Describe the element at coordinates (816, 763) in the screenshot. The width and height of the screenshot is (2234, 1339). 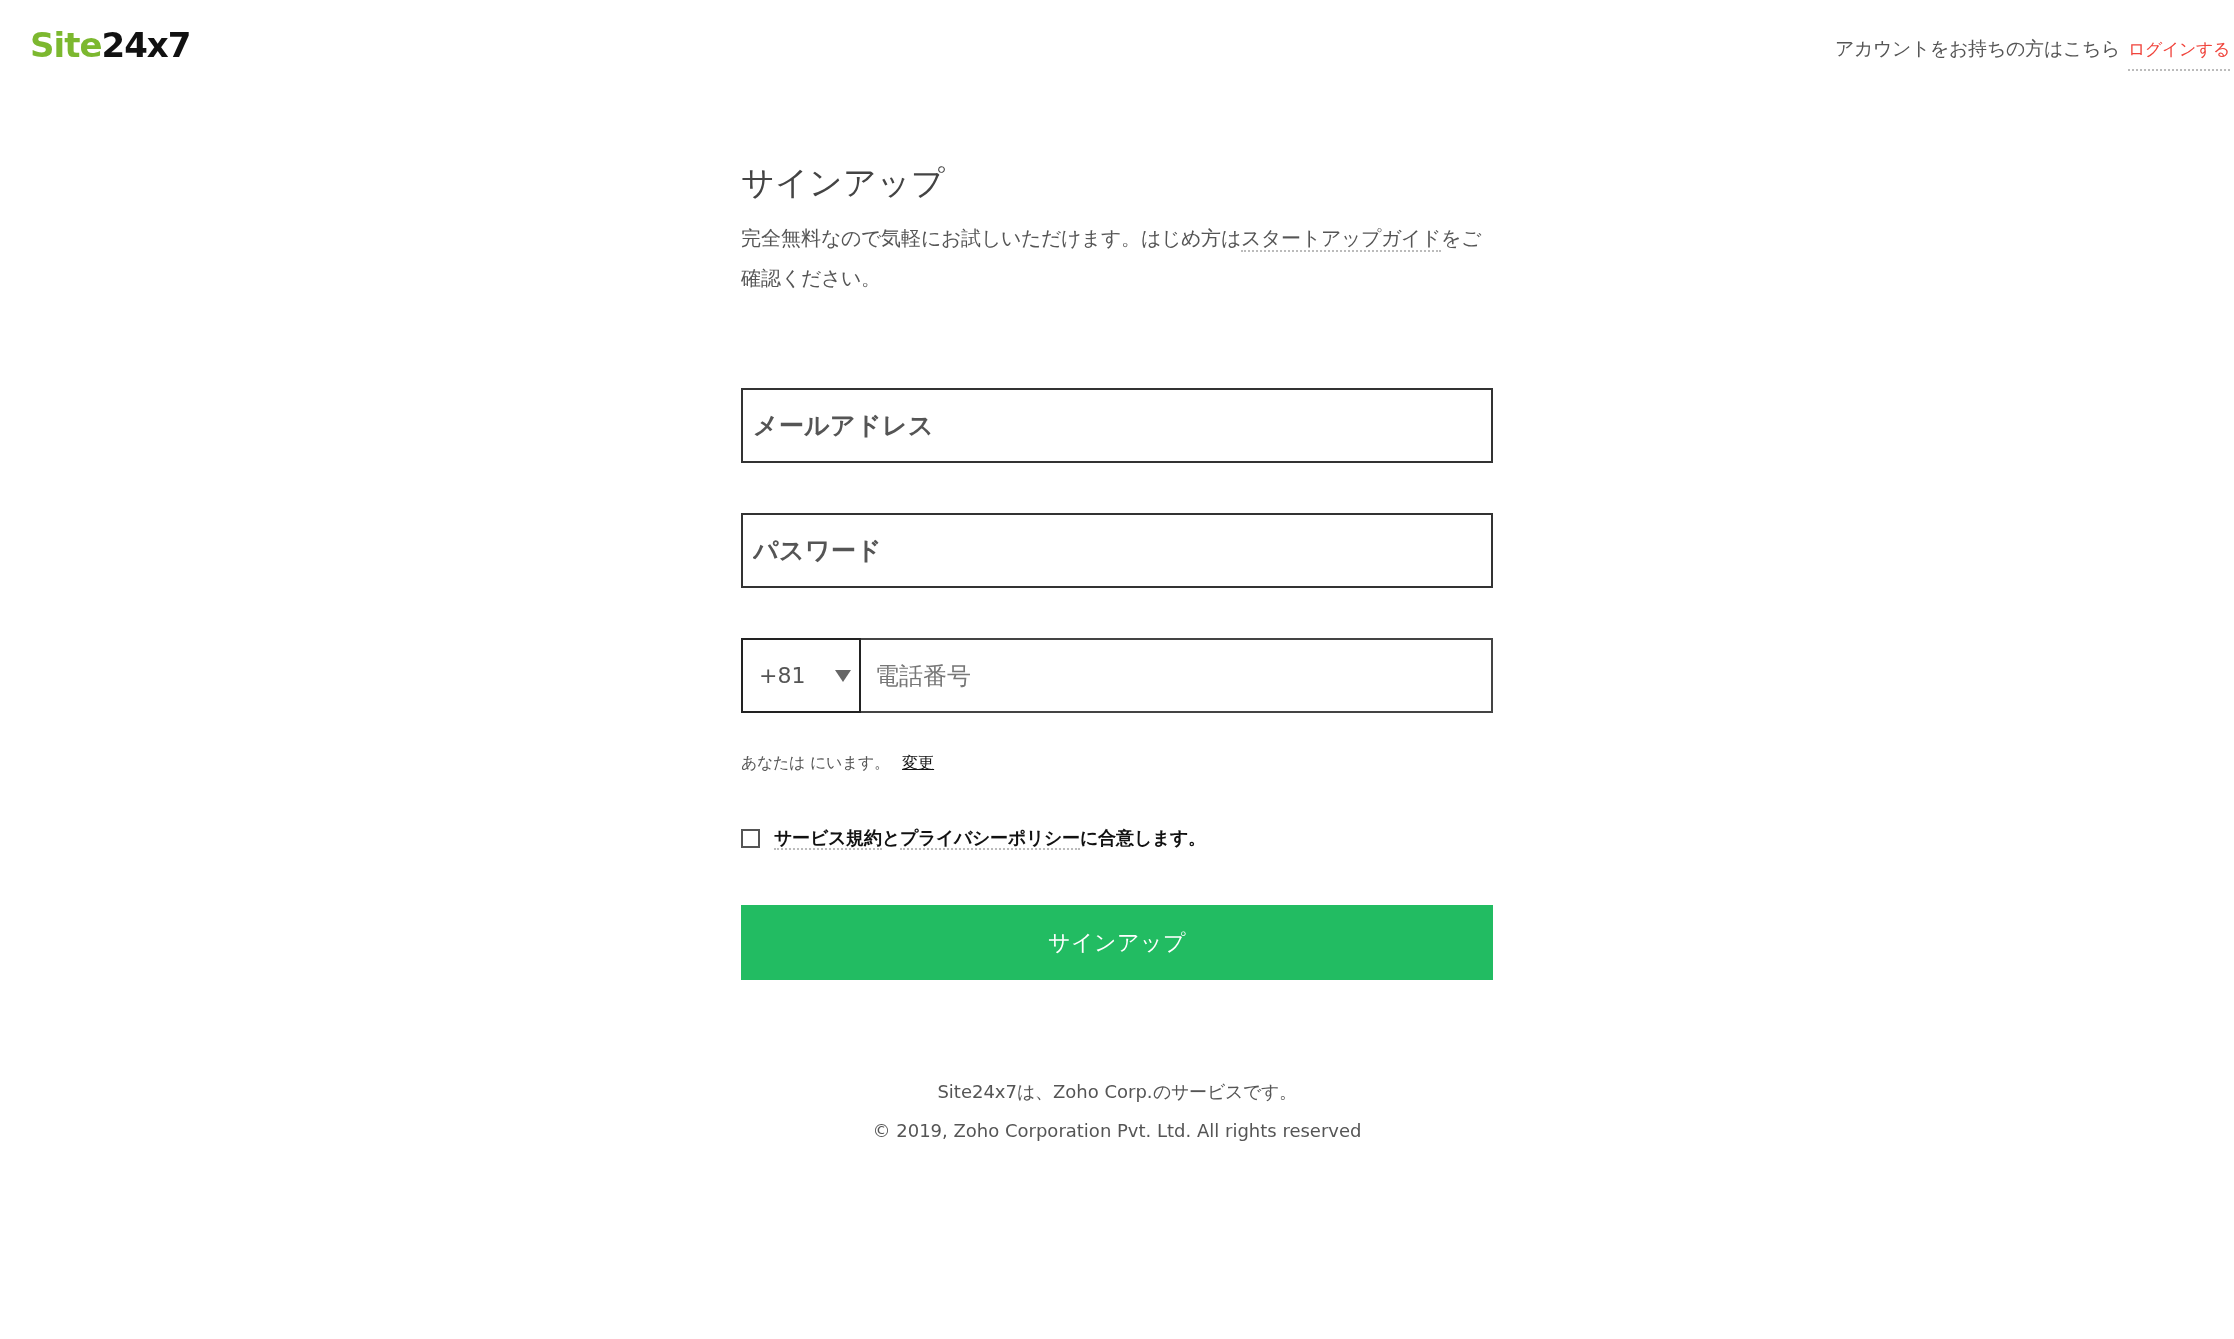
I see `location-text: あなたは にいます。` at that location.